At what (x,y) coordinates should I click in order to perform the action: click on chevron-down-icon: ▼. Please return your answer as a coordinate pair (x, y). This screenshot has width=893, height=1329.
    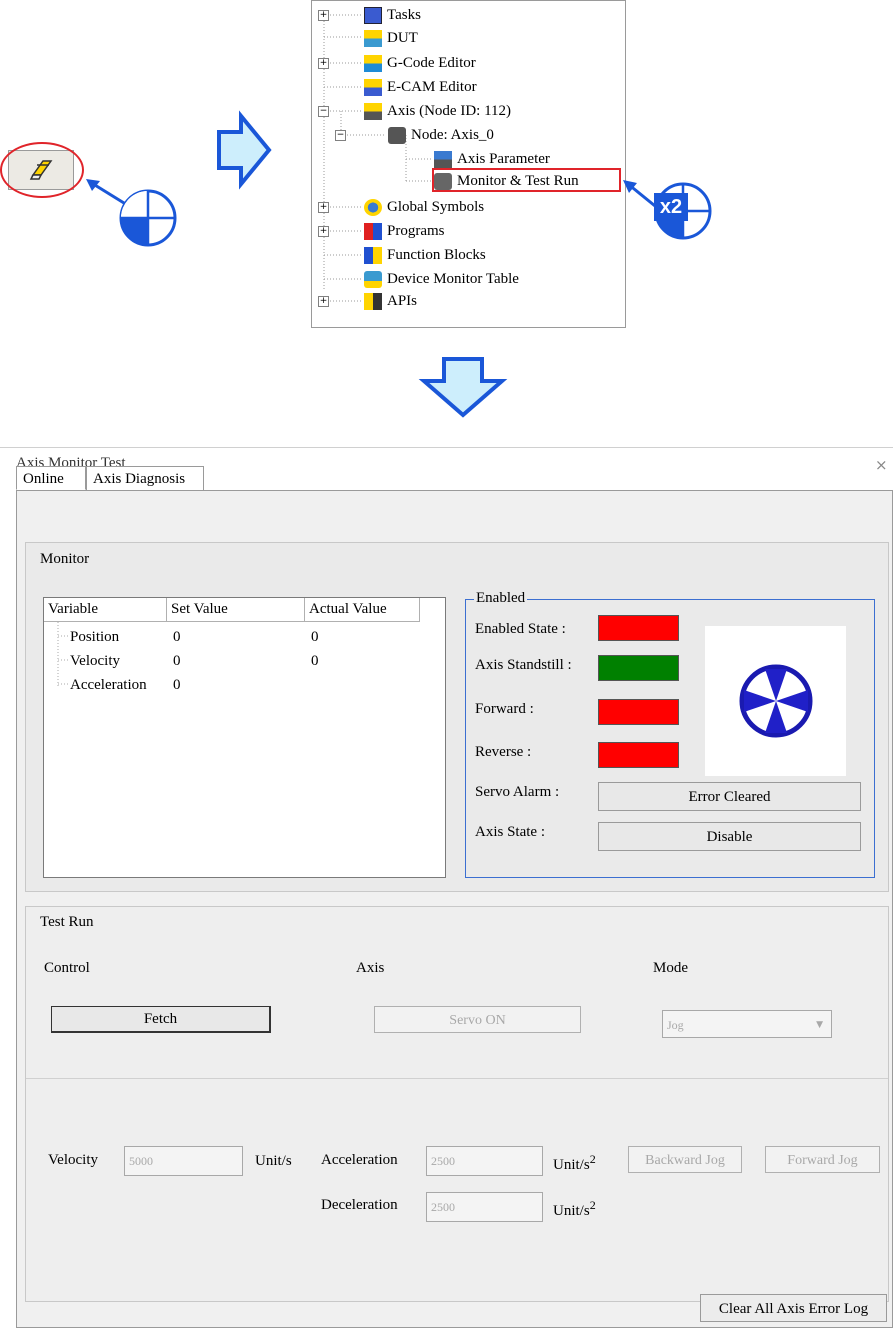
    Looking at the image, I should click on (819, 1025).